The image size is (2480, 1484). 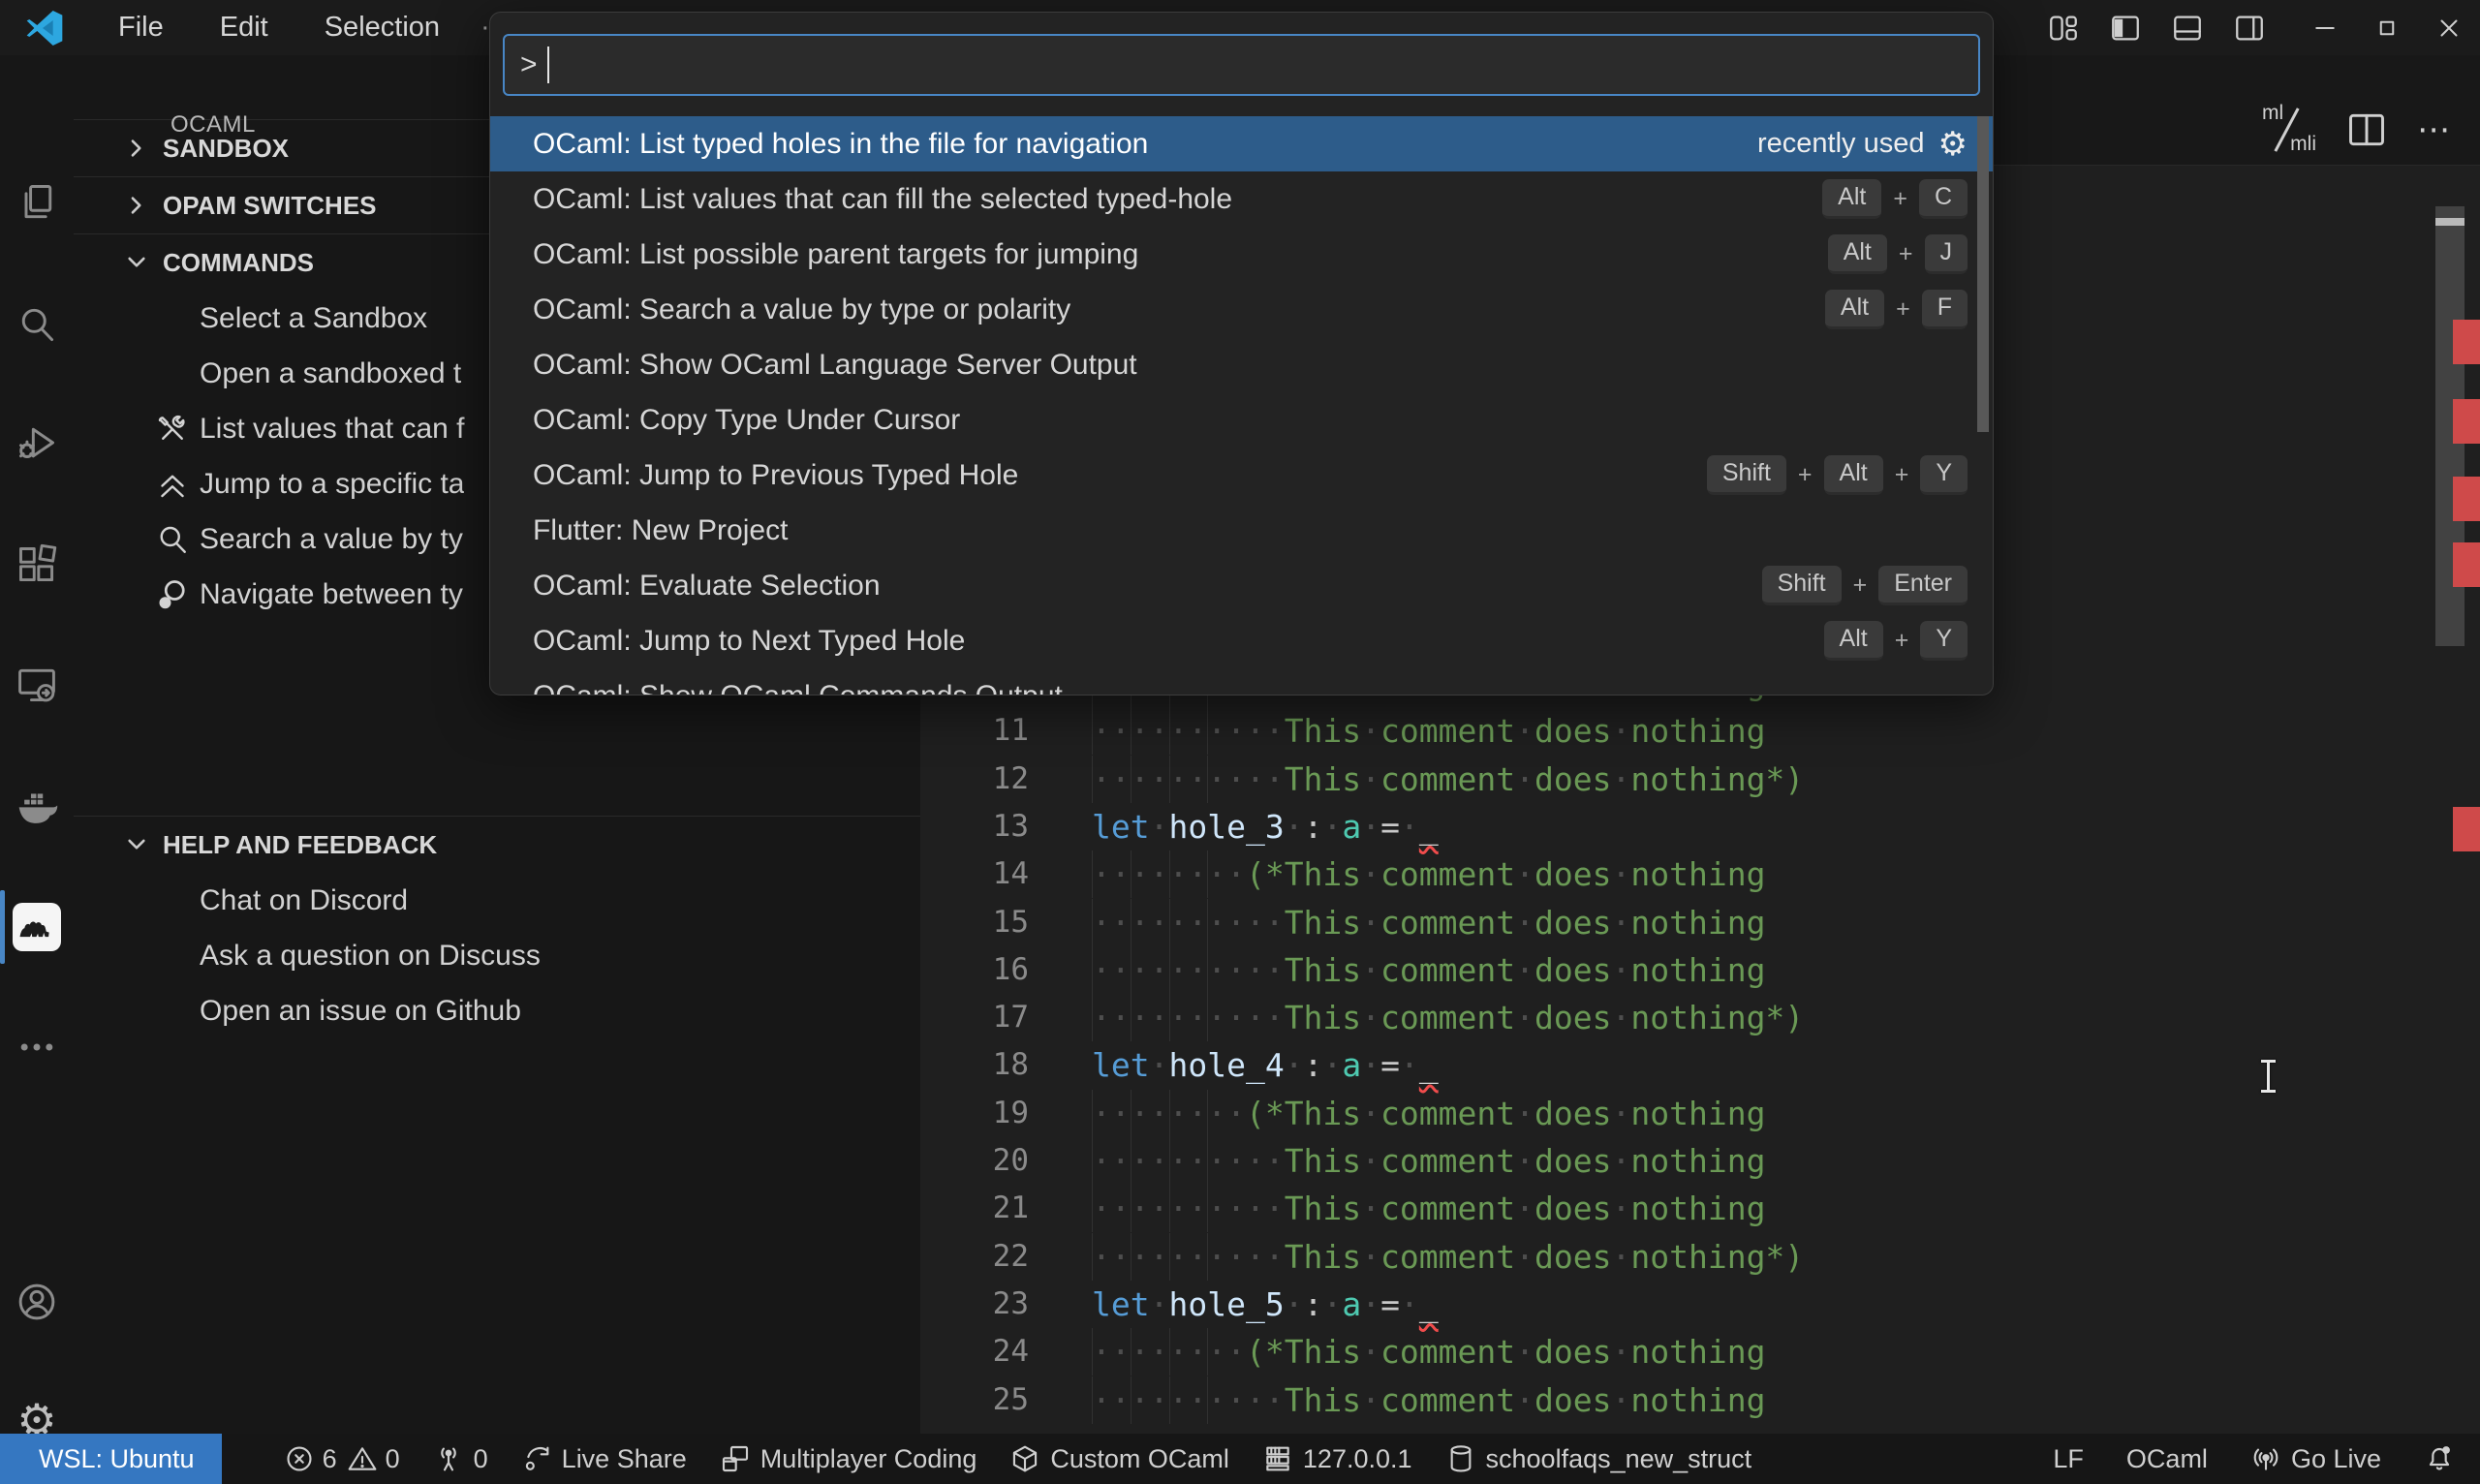 I want to click on live-share-icon, so click(x=536, y=1458).